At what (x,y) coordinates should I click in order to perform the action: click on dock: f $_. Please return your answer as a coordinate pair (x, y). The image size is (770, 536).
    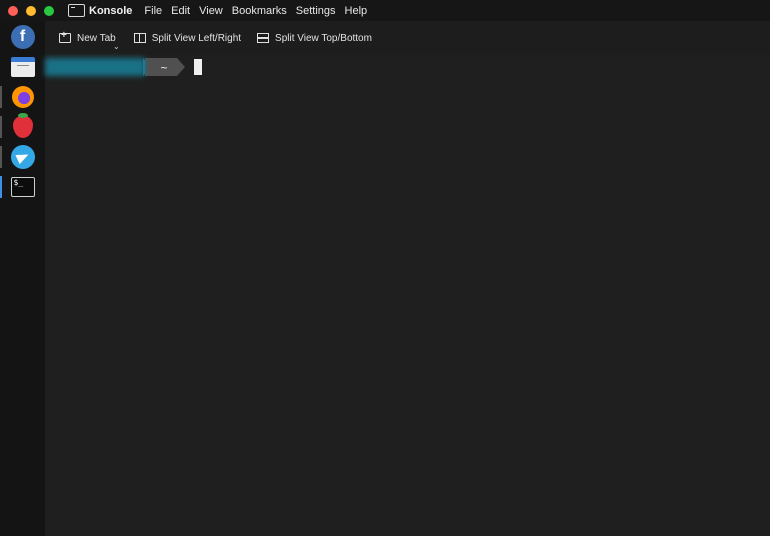
    Looking at the image, I should click on (22, 278).